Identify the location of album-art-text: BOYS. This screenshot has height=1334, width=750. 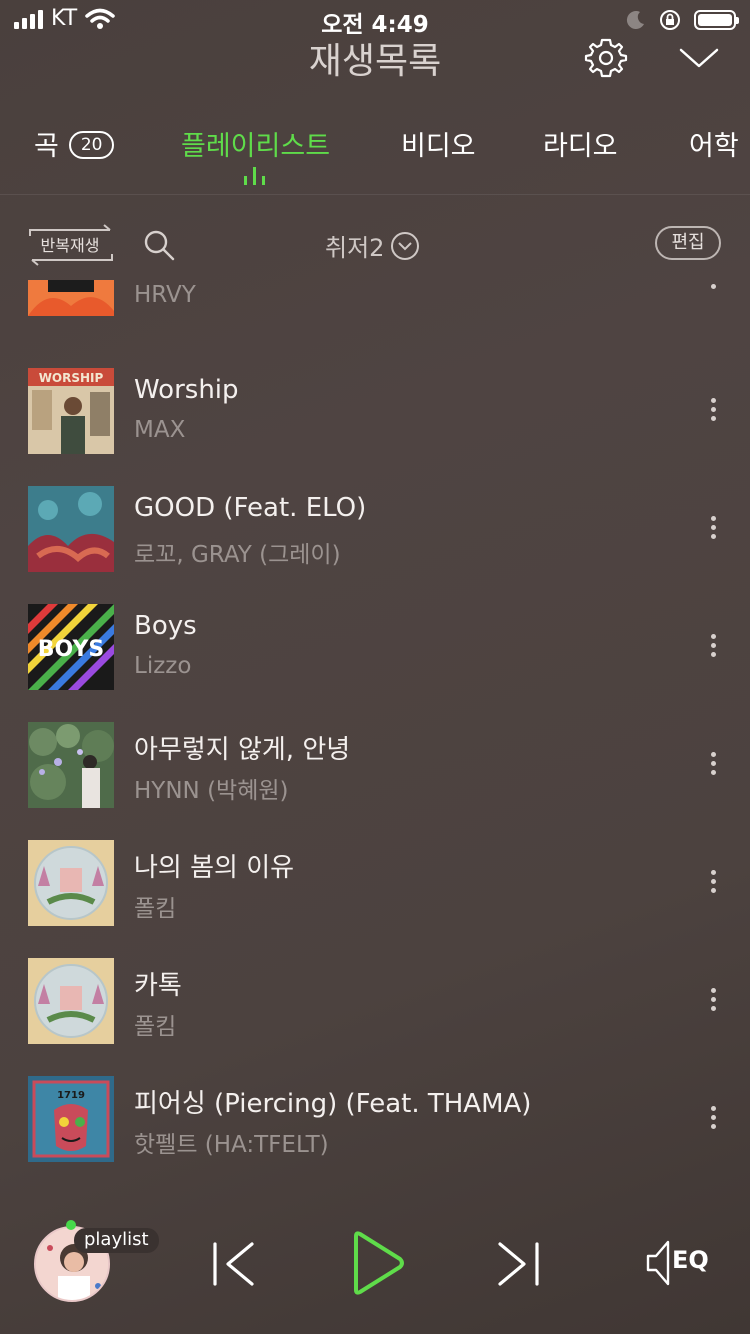
(71, 649).